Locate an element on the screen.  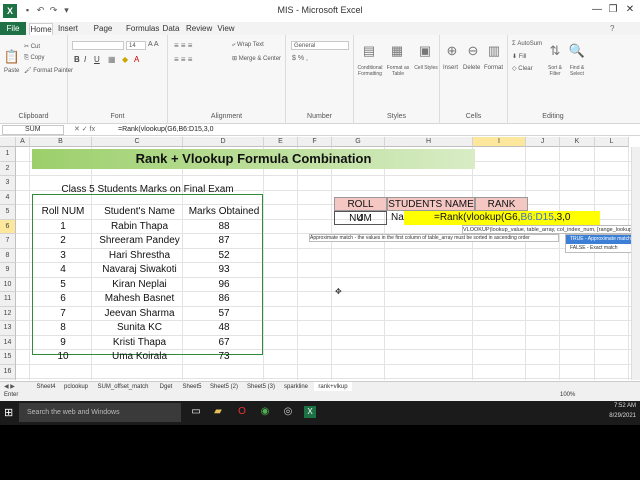
table-cell-roll: 8 is located at coordinates (63, 328).